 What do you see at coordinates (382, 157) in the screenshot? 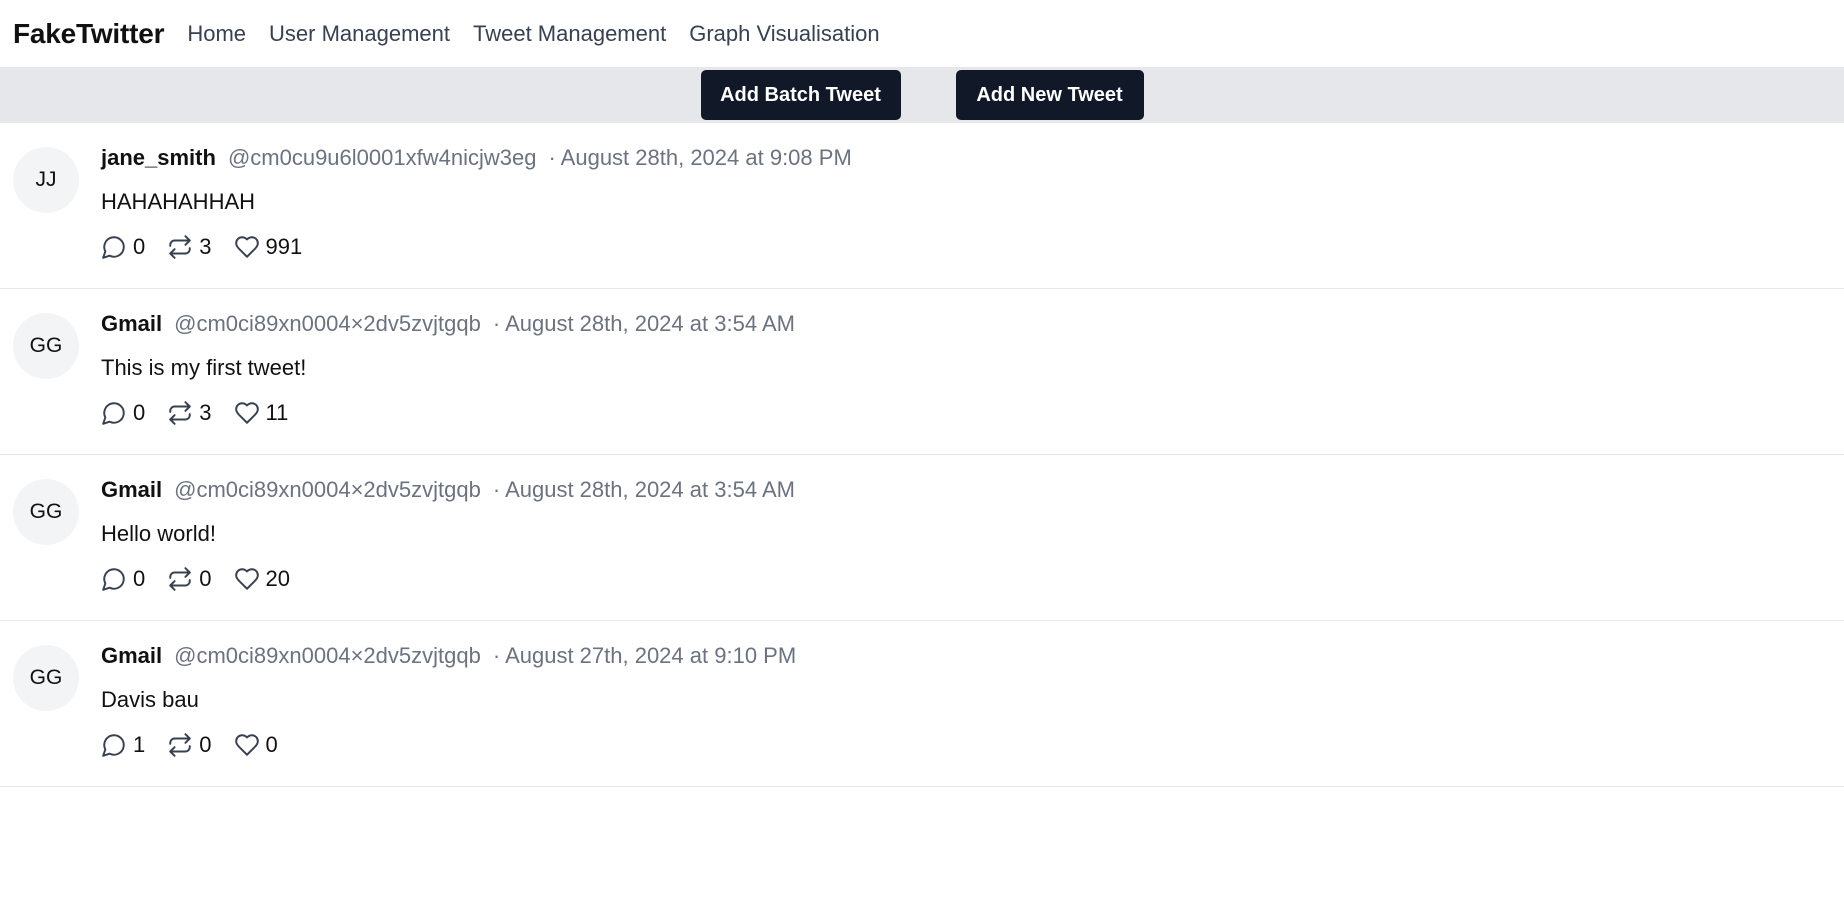
I see `tweet-handle: @cm0cu9u6l0001xfw4nicjw3eg` at bounding box center [382, 157].